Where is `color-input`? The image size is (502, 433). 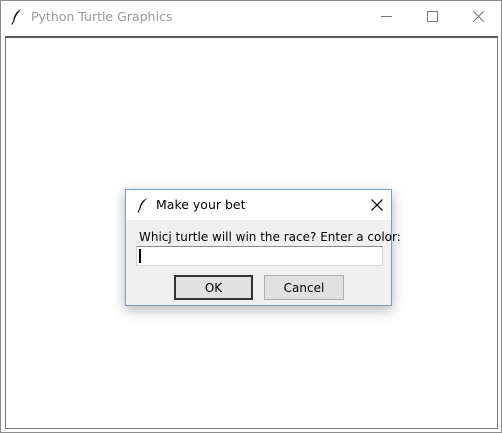 color-input is located at coordinates (259, 256).